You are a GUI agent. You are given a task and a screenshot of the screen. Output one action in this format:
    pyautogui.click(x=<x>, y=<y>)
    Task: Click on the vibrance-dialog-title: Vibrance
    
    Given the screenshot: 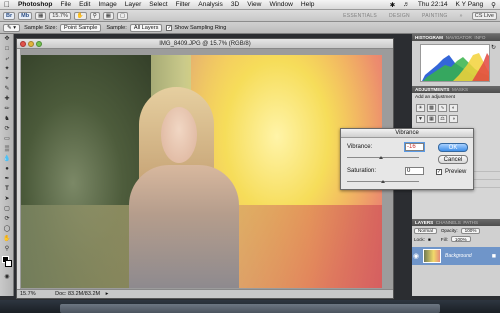 What is the action you would take?
    pyautogui.click(x=407, y=133)
    